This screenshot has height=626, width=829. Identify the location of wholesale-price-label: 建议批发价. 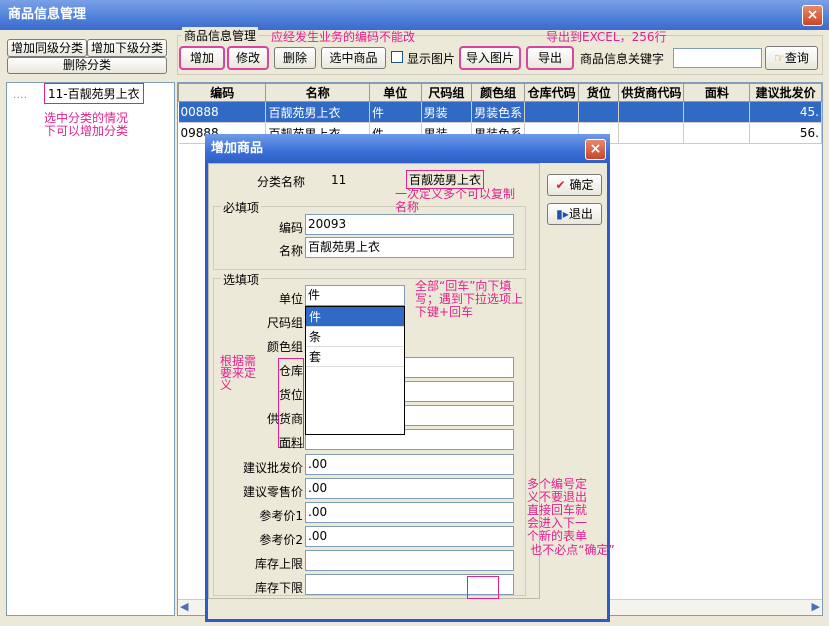
(272, 468).